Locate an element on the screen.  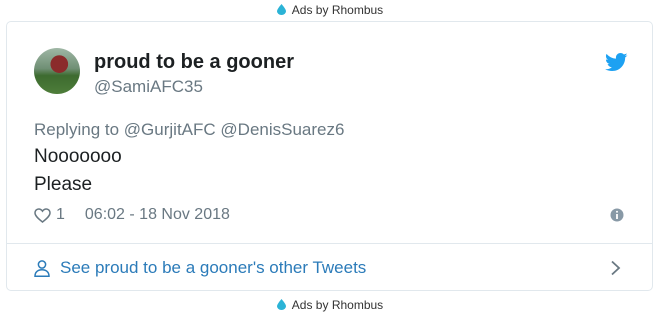
mention-link: @DenisSuarez6 is located at coordinates (282, 129).